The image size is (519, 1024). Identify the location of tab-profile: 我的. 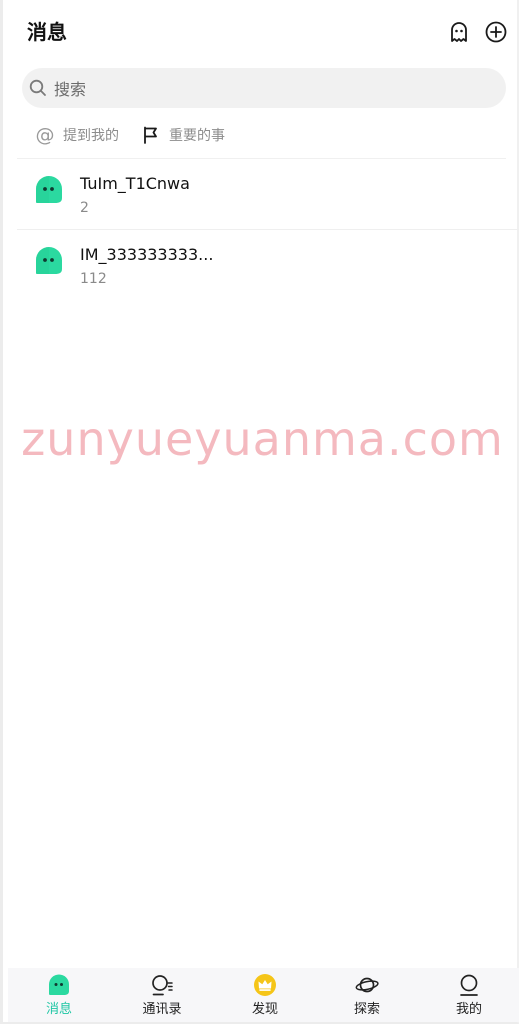
(468, 995).